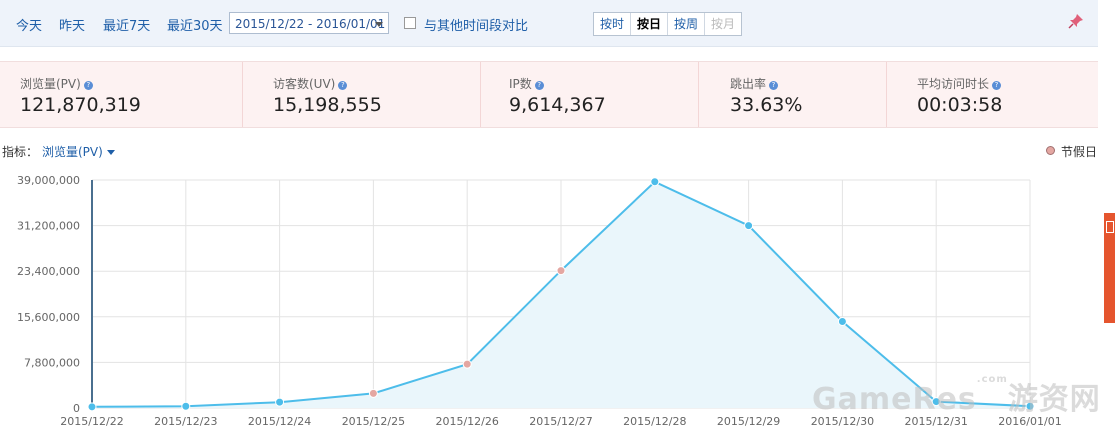  What do you see at coordinates (48, 226) in the screenshot?
I see `y-tick-label: 31,200,000` at bounding box center [48, 226].